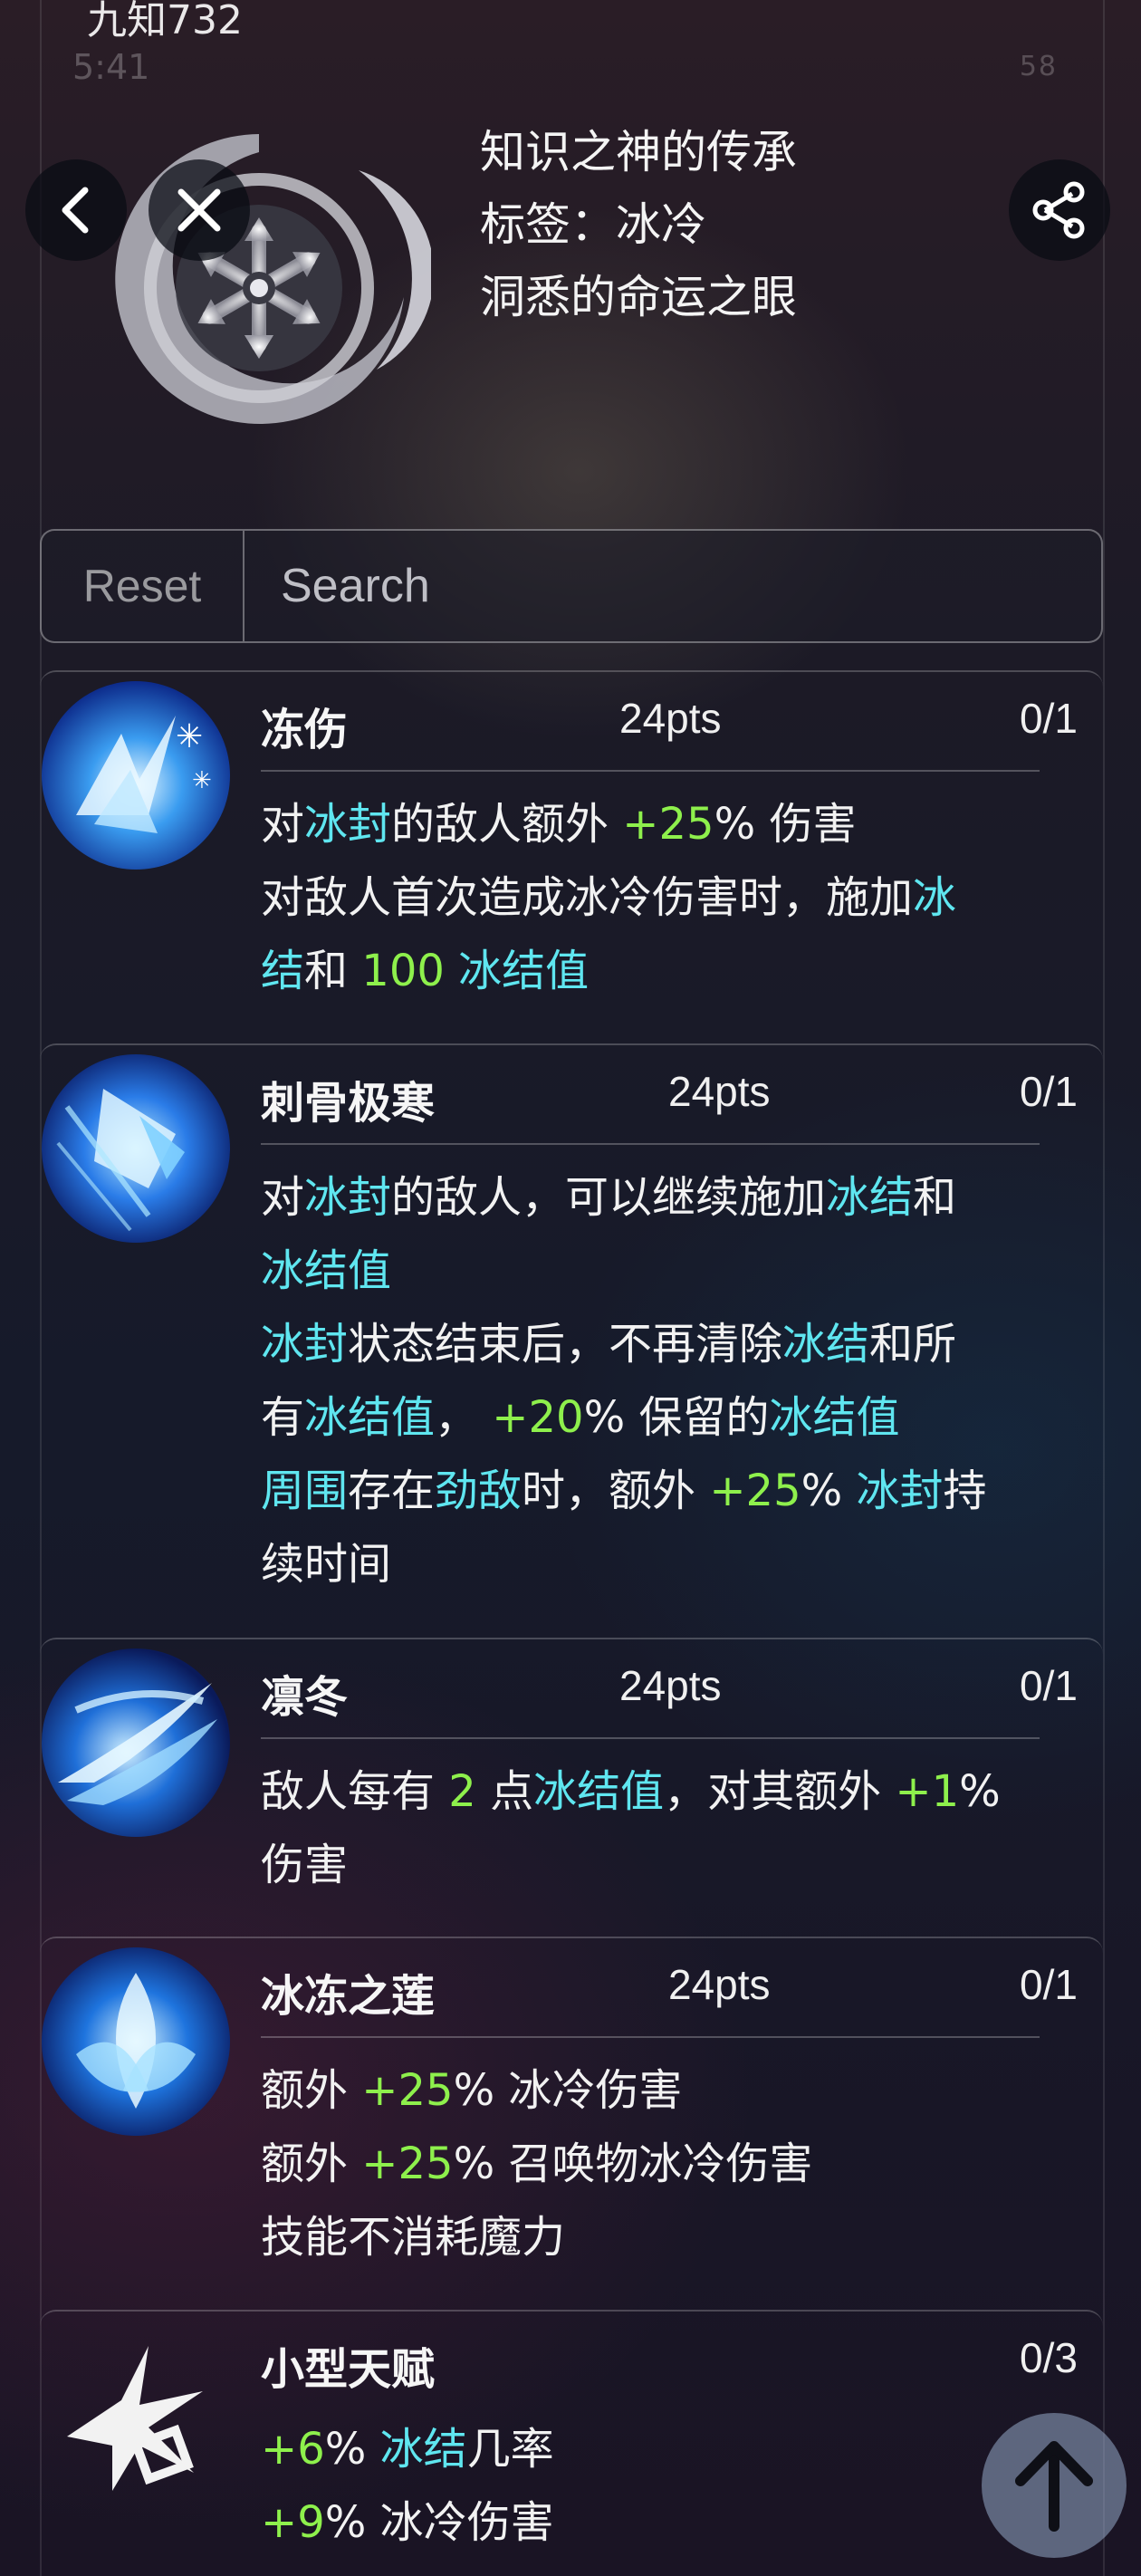 This screenshot has height=2576, width=1141. I want to click on arrow-up-icon, so click(1054, 2486).